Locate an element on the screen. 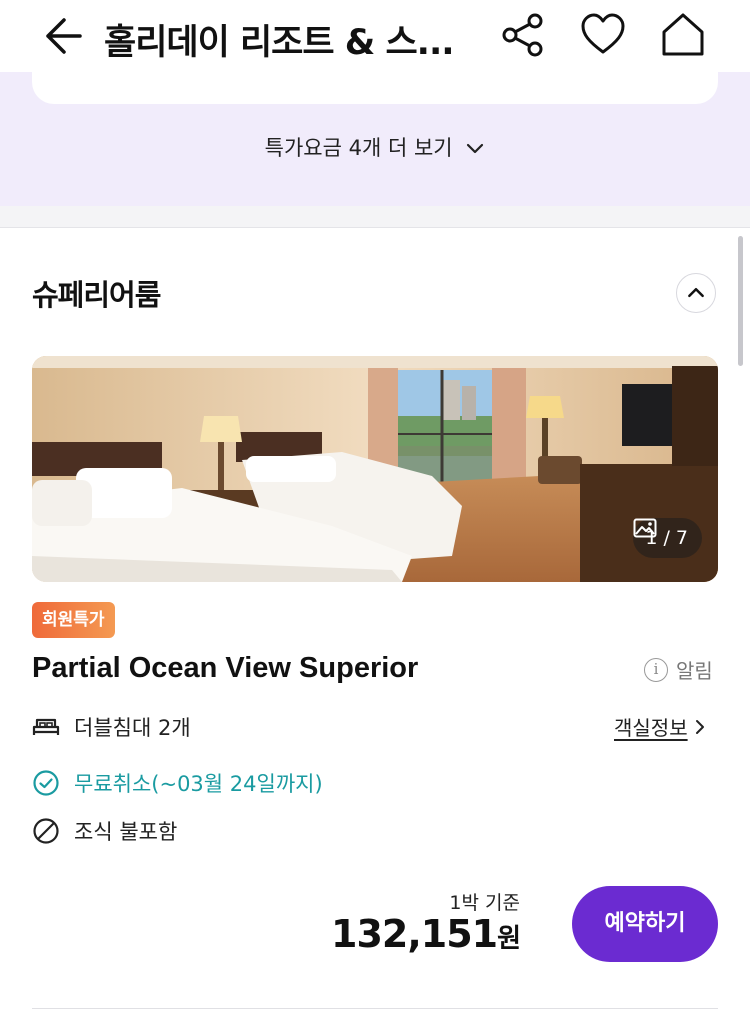 This screenshot has height=1022, width=750. home-icon is located at coordinates (683, 35).